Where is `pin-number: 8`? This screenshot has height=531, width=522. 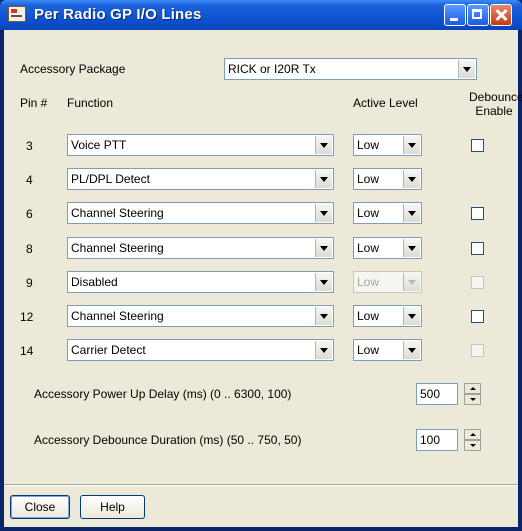
pin-number: 8 is located at coordinates (29, 249).